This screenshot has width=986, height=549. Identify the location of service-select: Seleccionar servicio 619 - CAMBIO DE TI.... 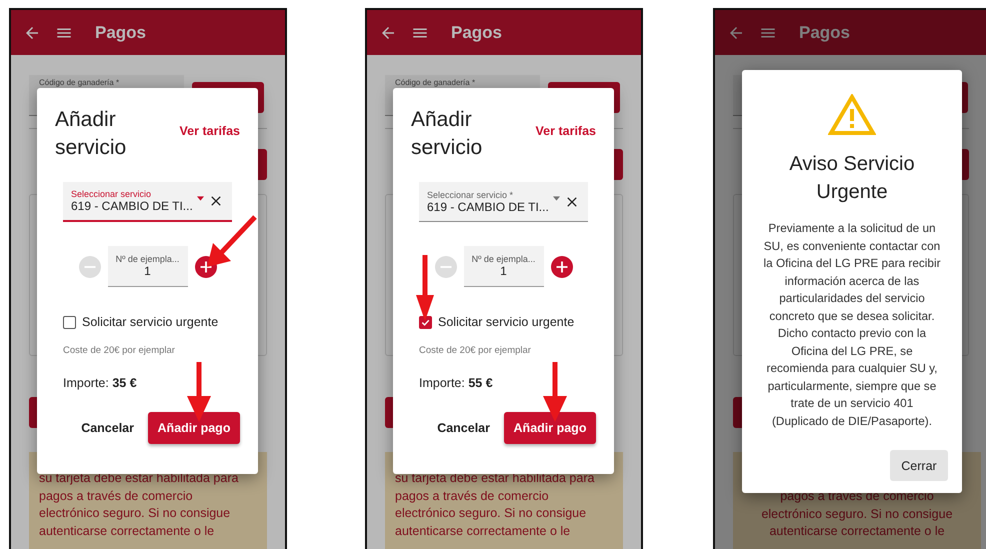
(147, 202).